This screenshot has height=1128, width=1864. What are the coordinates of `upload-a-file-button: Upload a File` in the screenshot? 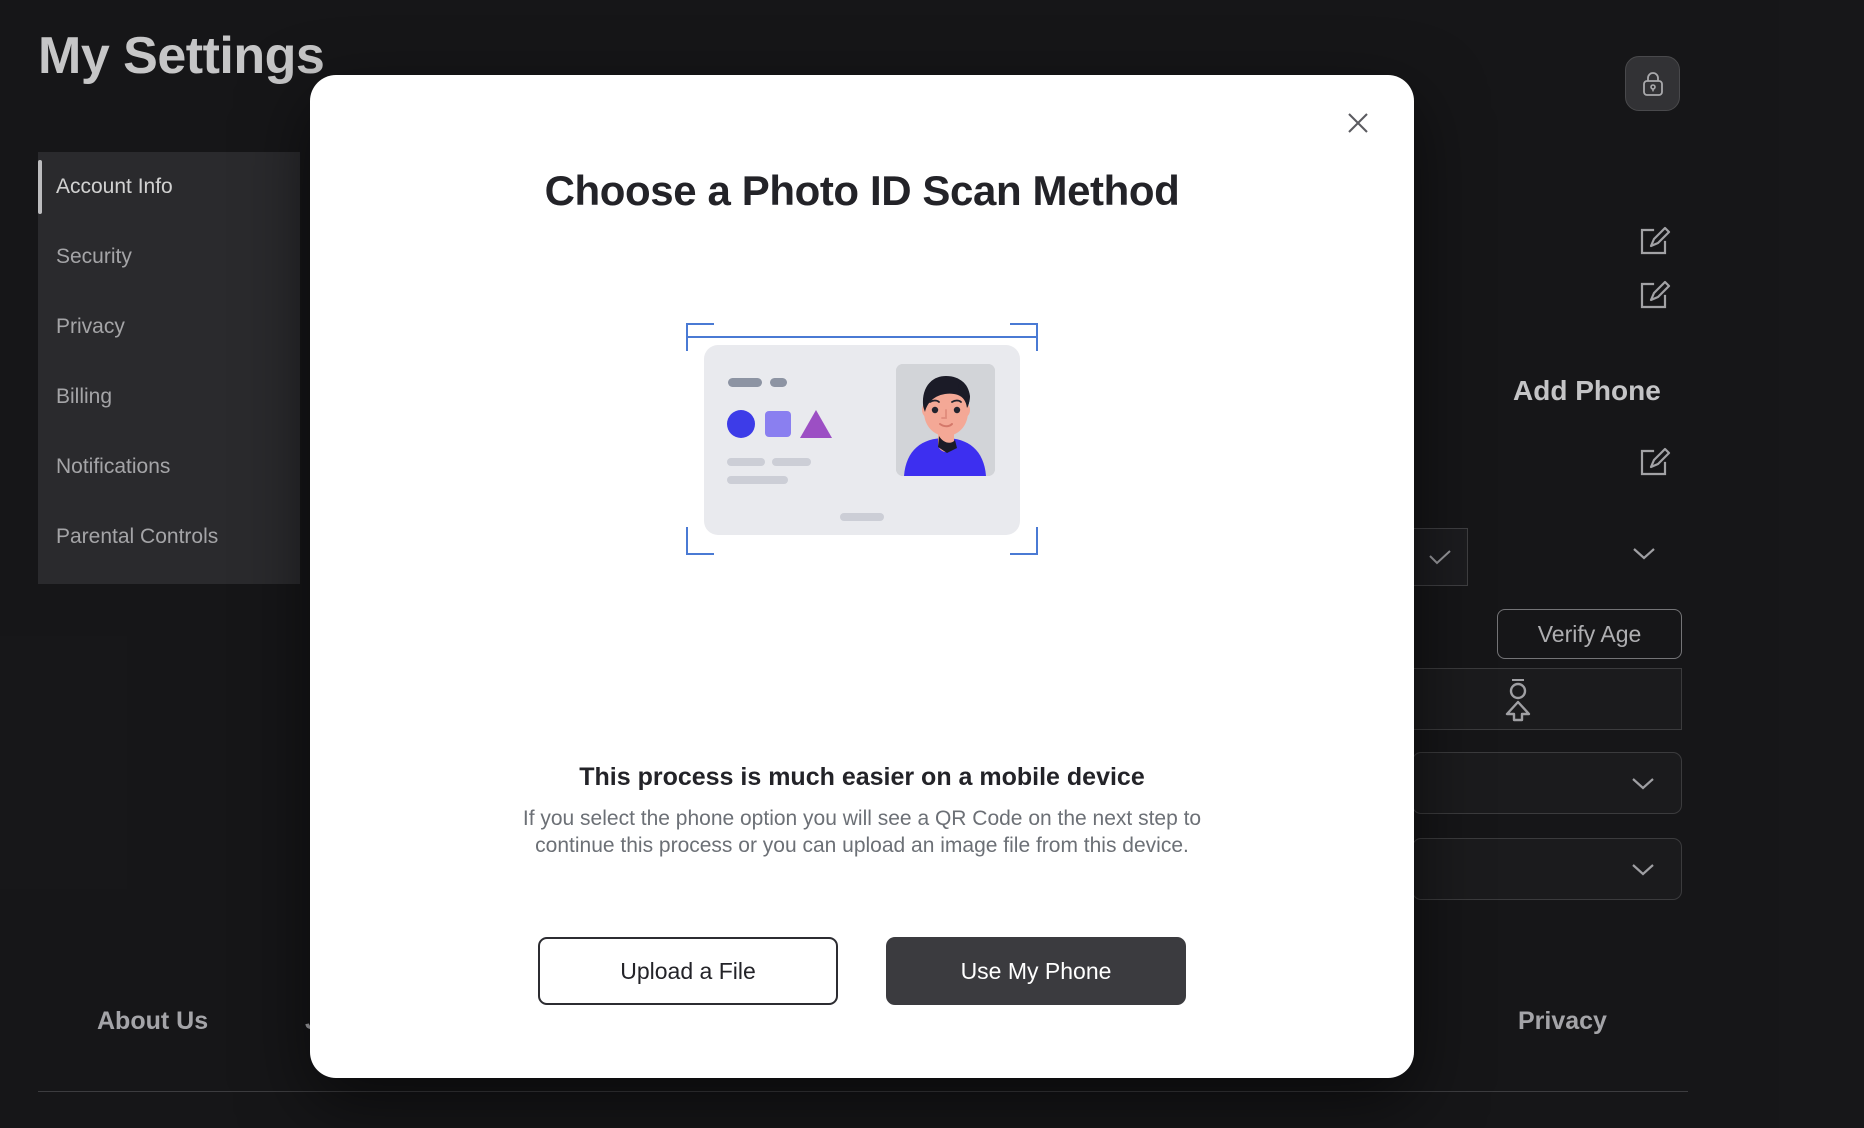 It's located at (688, 971).